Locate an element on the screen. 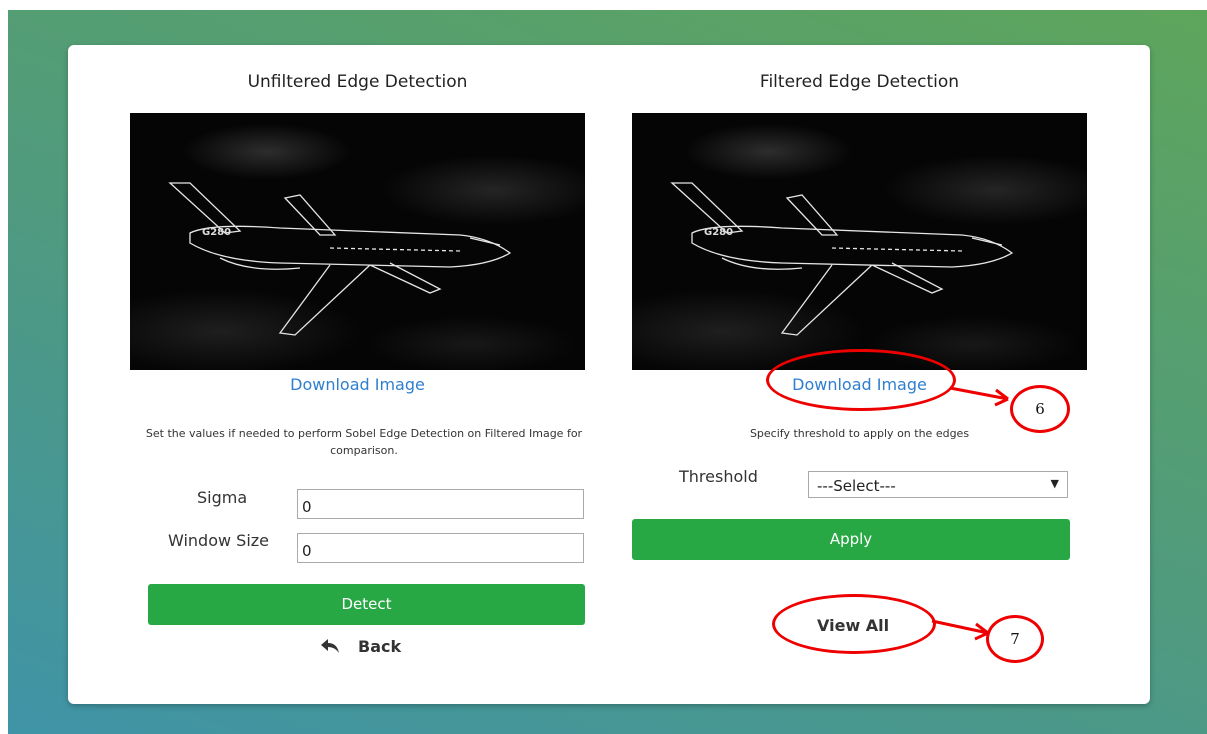  left-panel-title: Unfiltered Edge Detection is located at coordinates (357, 82).